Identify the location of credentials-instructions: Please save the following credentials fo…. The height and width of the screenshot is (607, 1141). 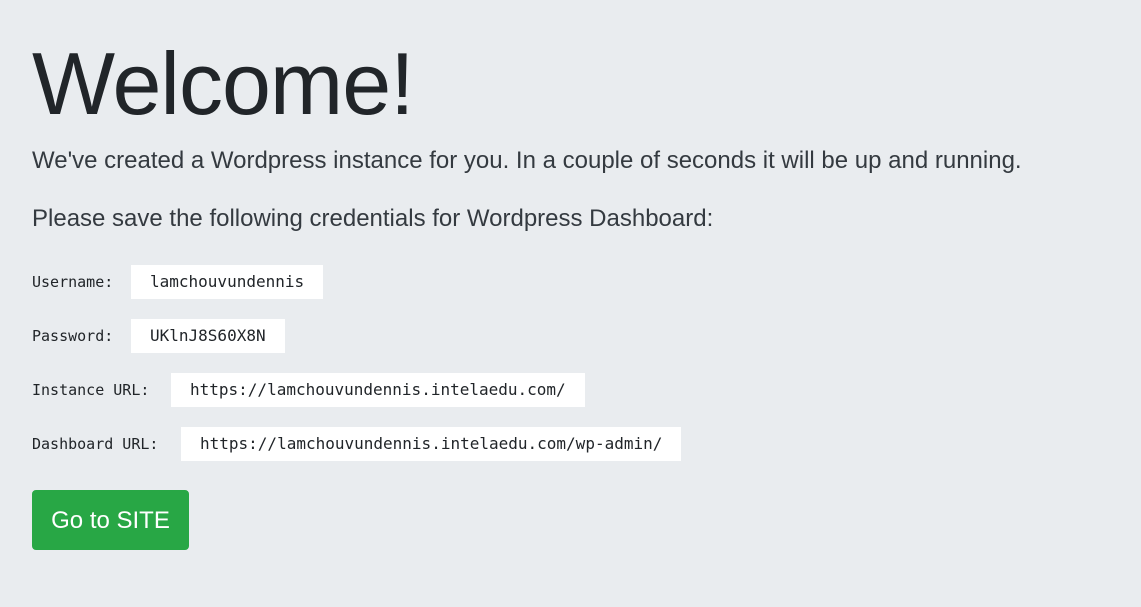
(373, 218).